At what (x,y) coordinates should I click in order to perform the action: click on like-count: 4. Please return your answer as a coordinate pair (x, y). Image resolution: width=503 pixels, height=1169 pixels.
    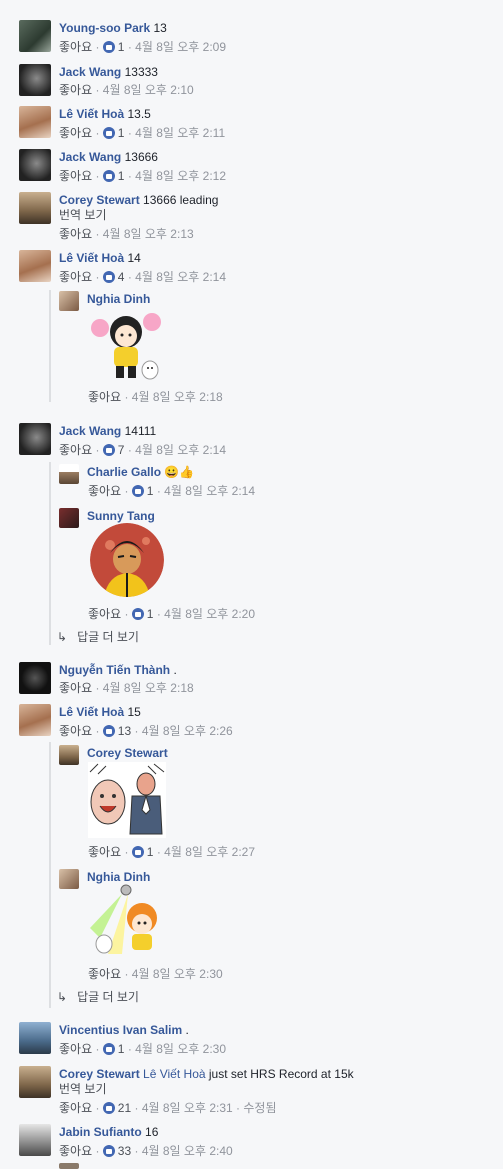
    Looking at the image, I should click on (121, 277).